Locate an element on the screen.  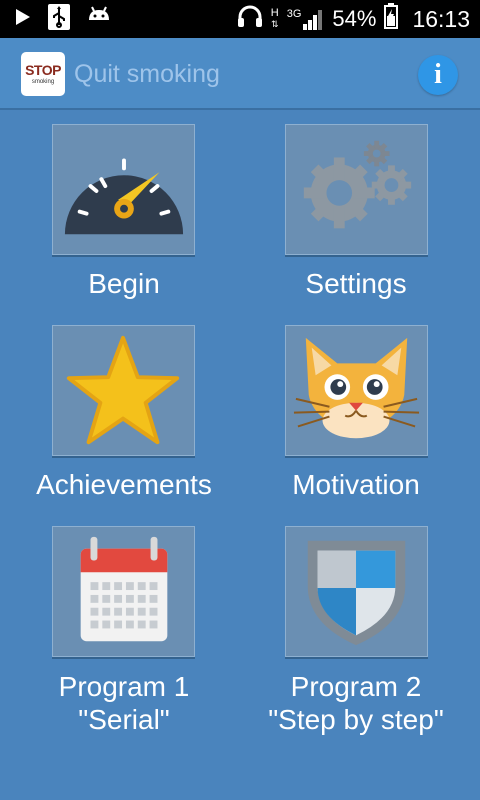
status-bar: H ⇅ 3G 54% 16:13 is located at coordinates (240, 19).